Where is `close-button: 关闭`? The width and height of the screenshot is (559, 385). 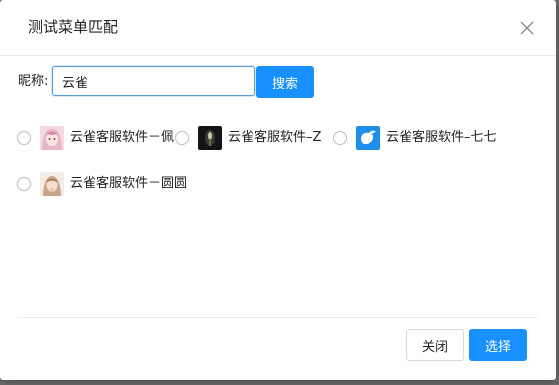
close-button: 关闭 is located at coordinates (435, 345).